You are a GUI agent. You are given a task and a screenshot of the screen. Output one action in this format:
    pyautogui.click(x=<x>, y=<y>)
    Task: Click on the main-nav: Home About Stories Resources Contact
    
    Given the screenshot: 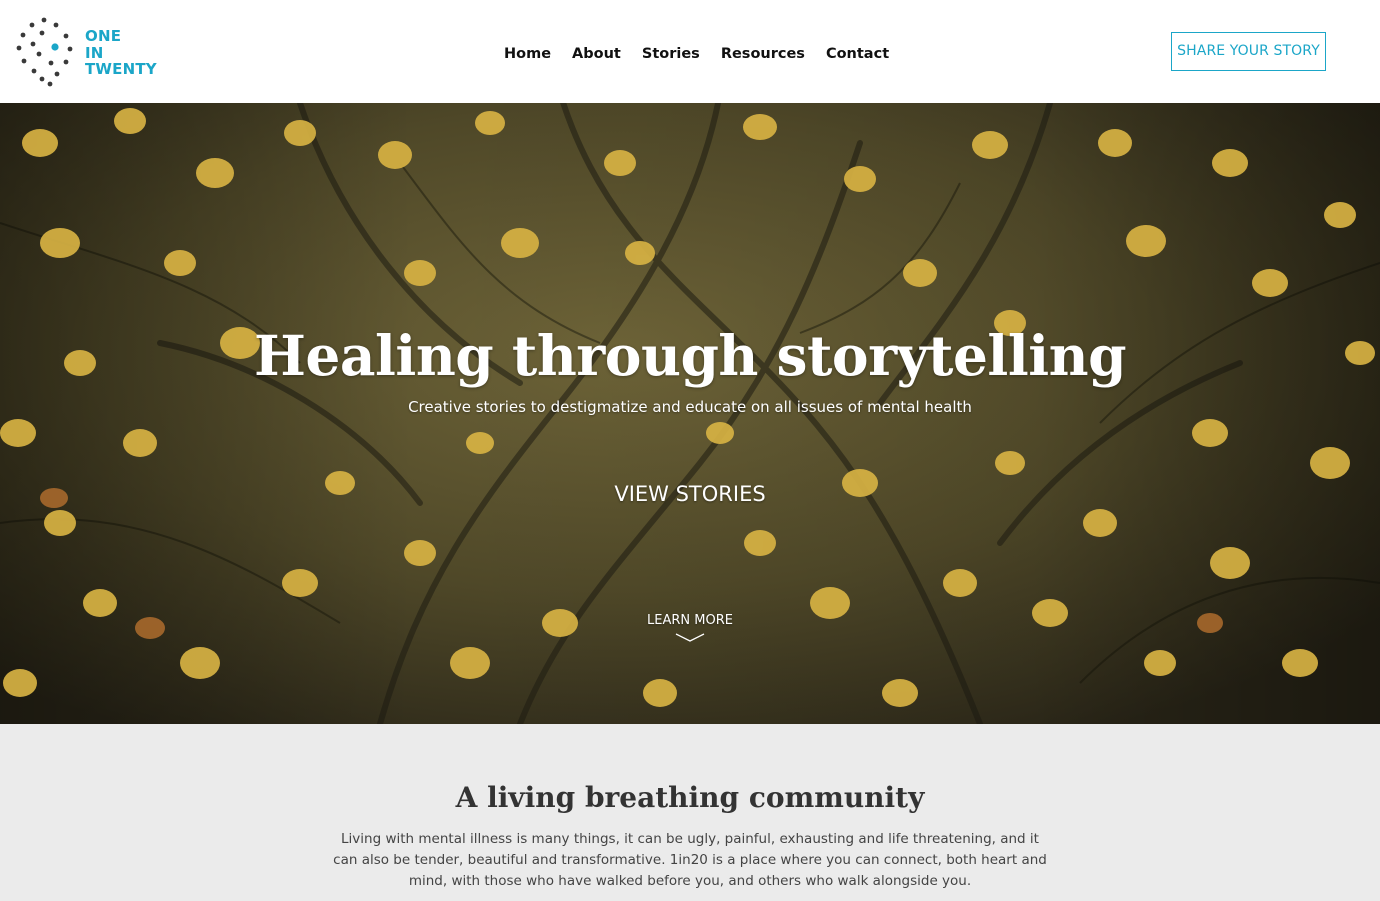 What is the action you would take?
    pyautogui.click(x=696, y=54)
    